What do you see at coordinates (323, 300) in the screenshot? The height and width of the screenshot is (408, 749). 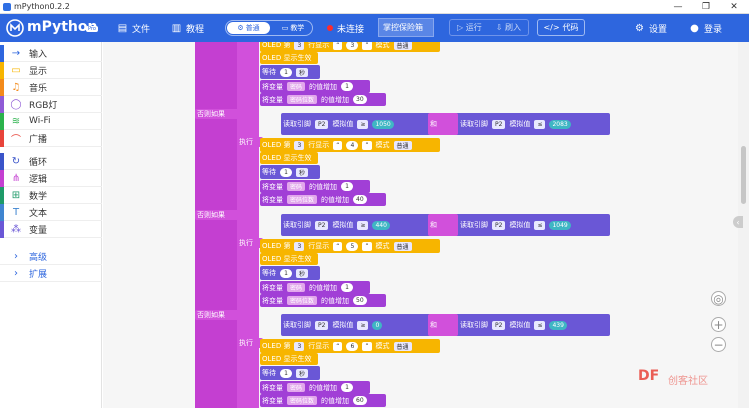 I see `increment-digits-block: 将变量 密码位数 的值增加 50` at bounding box center [323, 300].